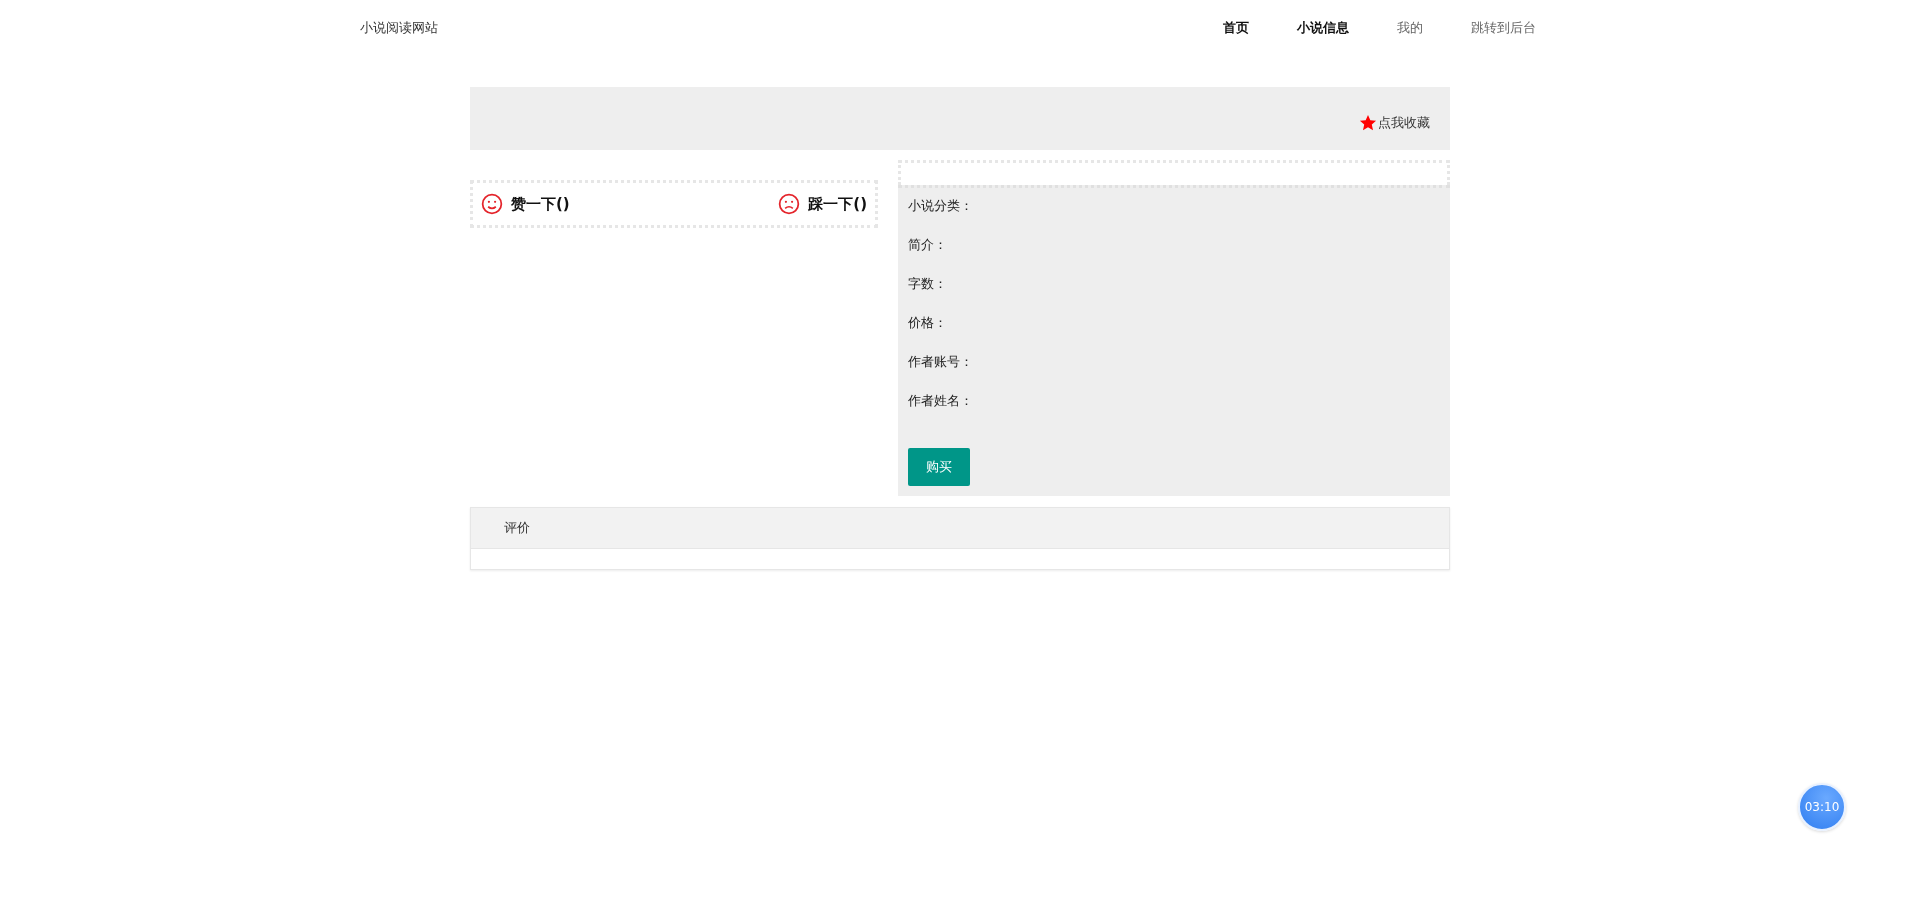  I want to click on info-label: 简介：, so click(928, 245).